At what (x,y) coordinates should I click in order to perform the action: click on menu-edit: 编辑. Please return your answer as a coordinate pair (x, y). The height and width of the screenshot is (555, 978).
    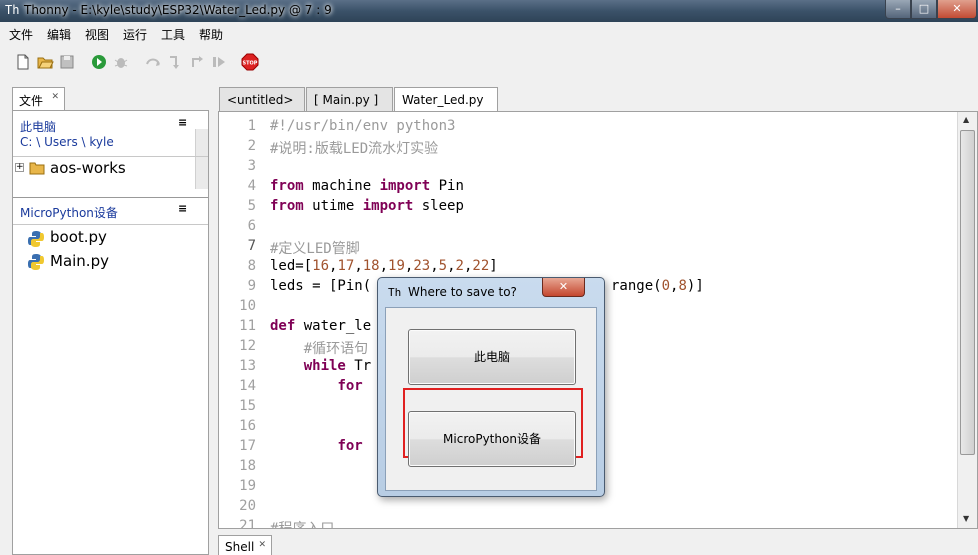
    Looking at the image, I should click on (59, 34).